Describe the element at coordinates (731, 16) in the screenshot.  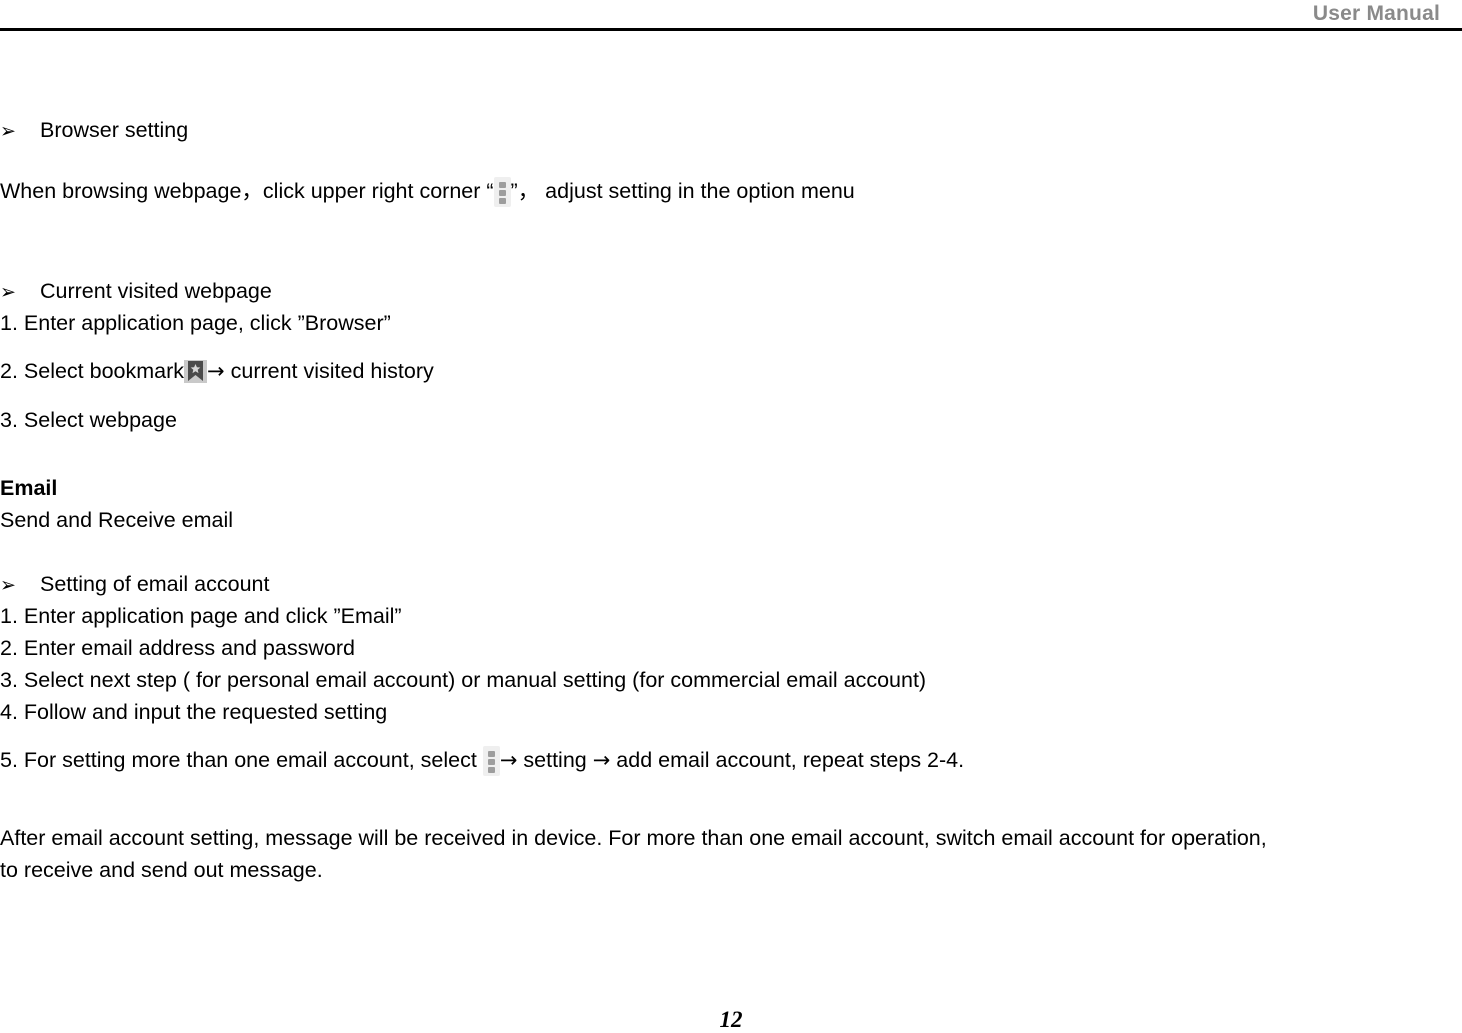
I see `page-header: User Manual` at that location.